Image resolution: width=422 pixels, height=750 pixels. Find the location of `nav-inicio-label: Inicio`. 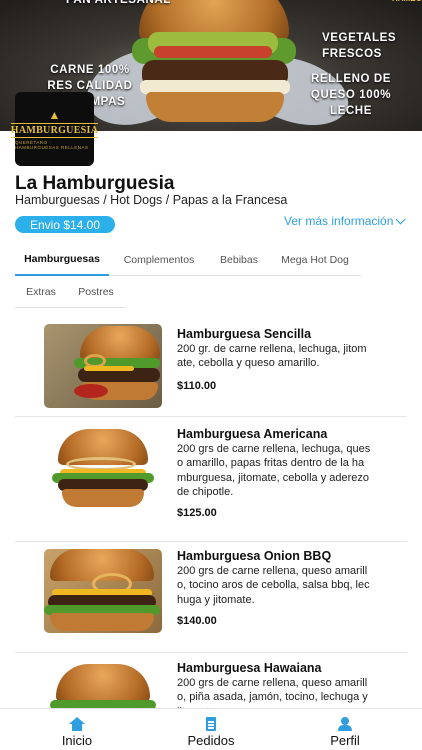

nav-inicio-label: Inicio is located at coordinates (77, 740).